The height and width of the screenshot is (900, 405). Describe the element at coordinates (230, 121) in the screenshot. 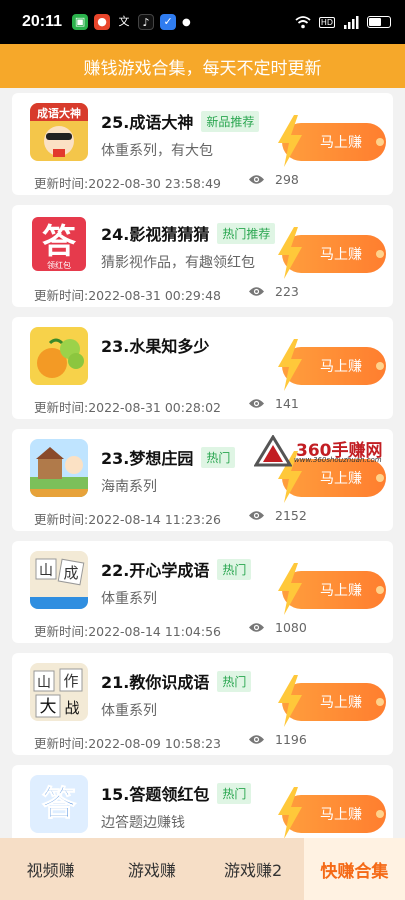

I see `item-tag: 新品推荐` at that location.